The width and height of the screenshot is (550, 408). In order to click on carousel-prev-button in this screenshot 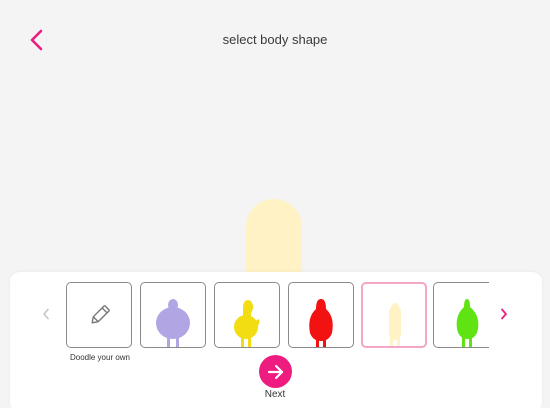, I will do `click(46, 314)`.